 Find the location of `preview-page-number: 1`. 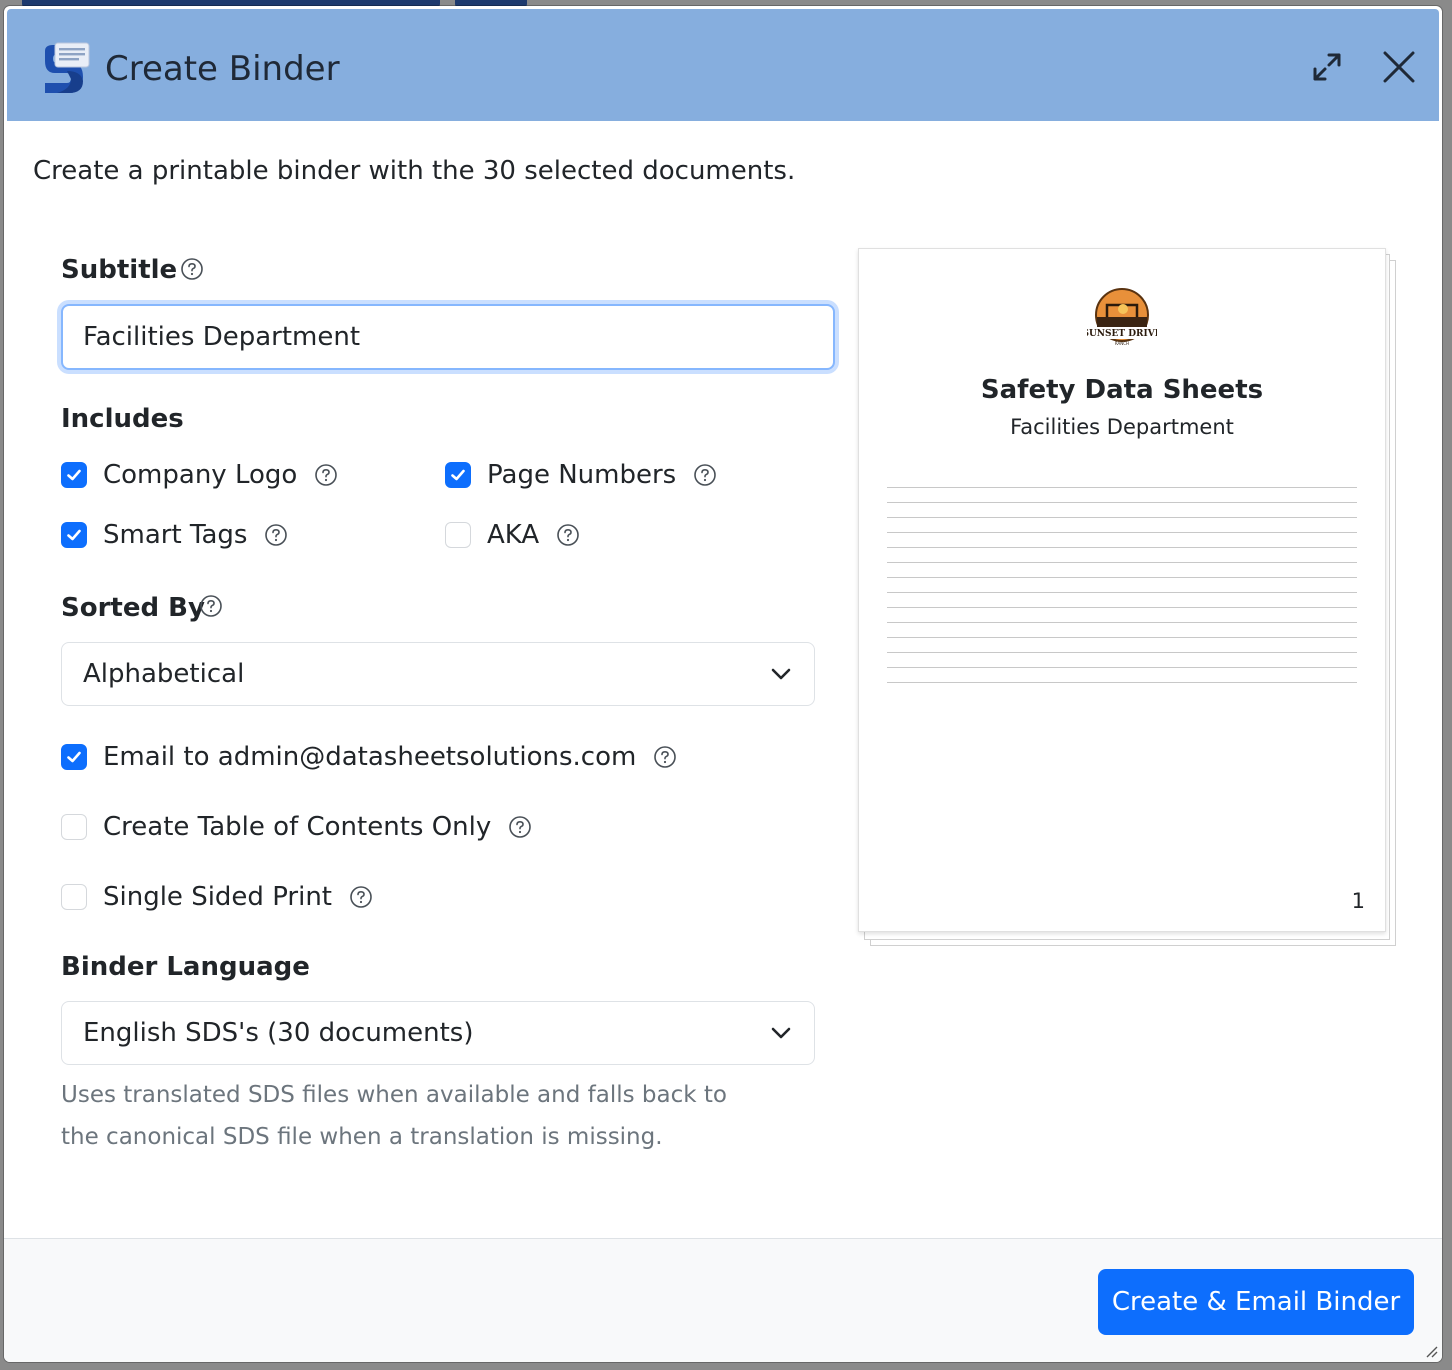

preview-page-number: 1 is located at coordinates (1358, 901).